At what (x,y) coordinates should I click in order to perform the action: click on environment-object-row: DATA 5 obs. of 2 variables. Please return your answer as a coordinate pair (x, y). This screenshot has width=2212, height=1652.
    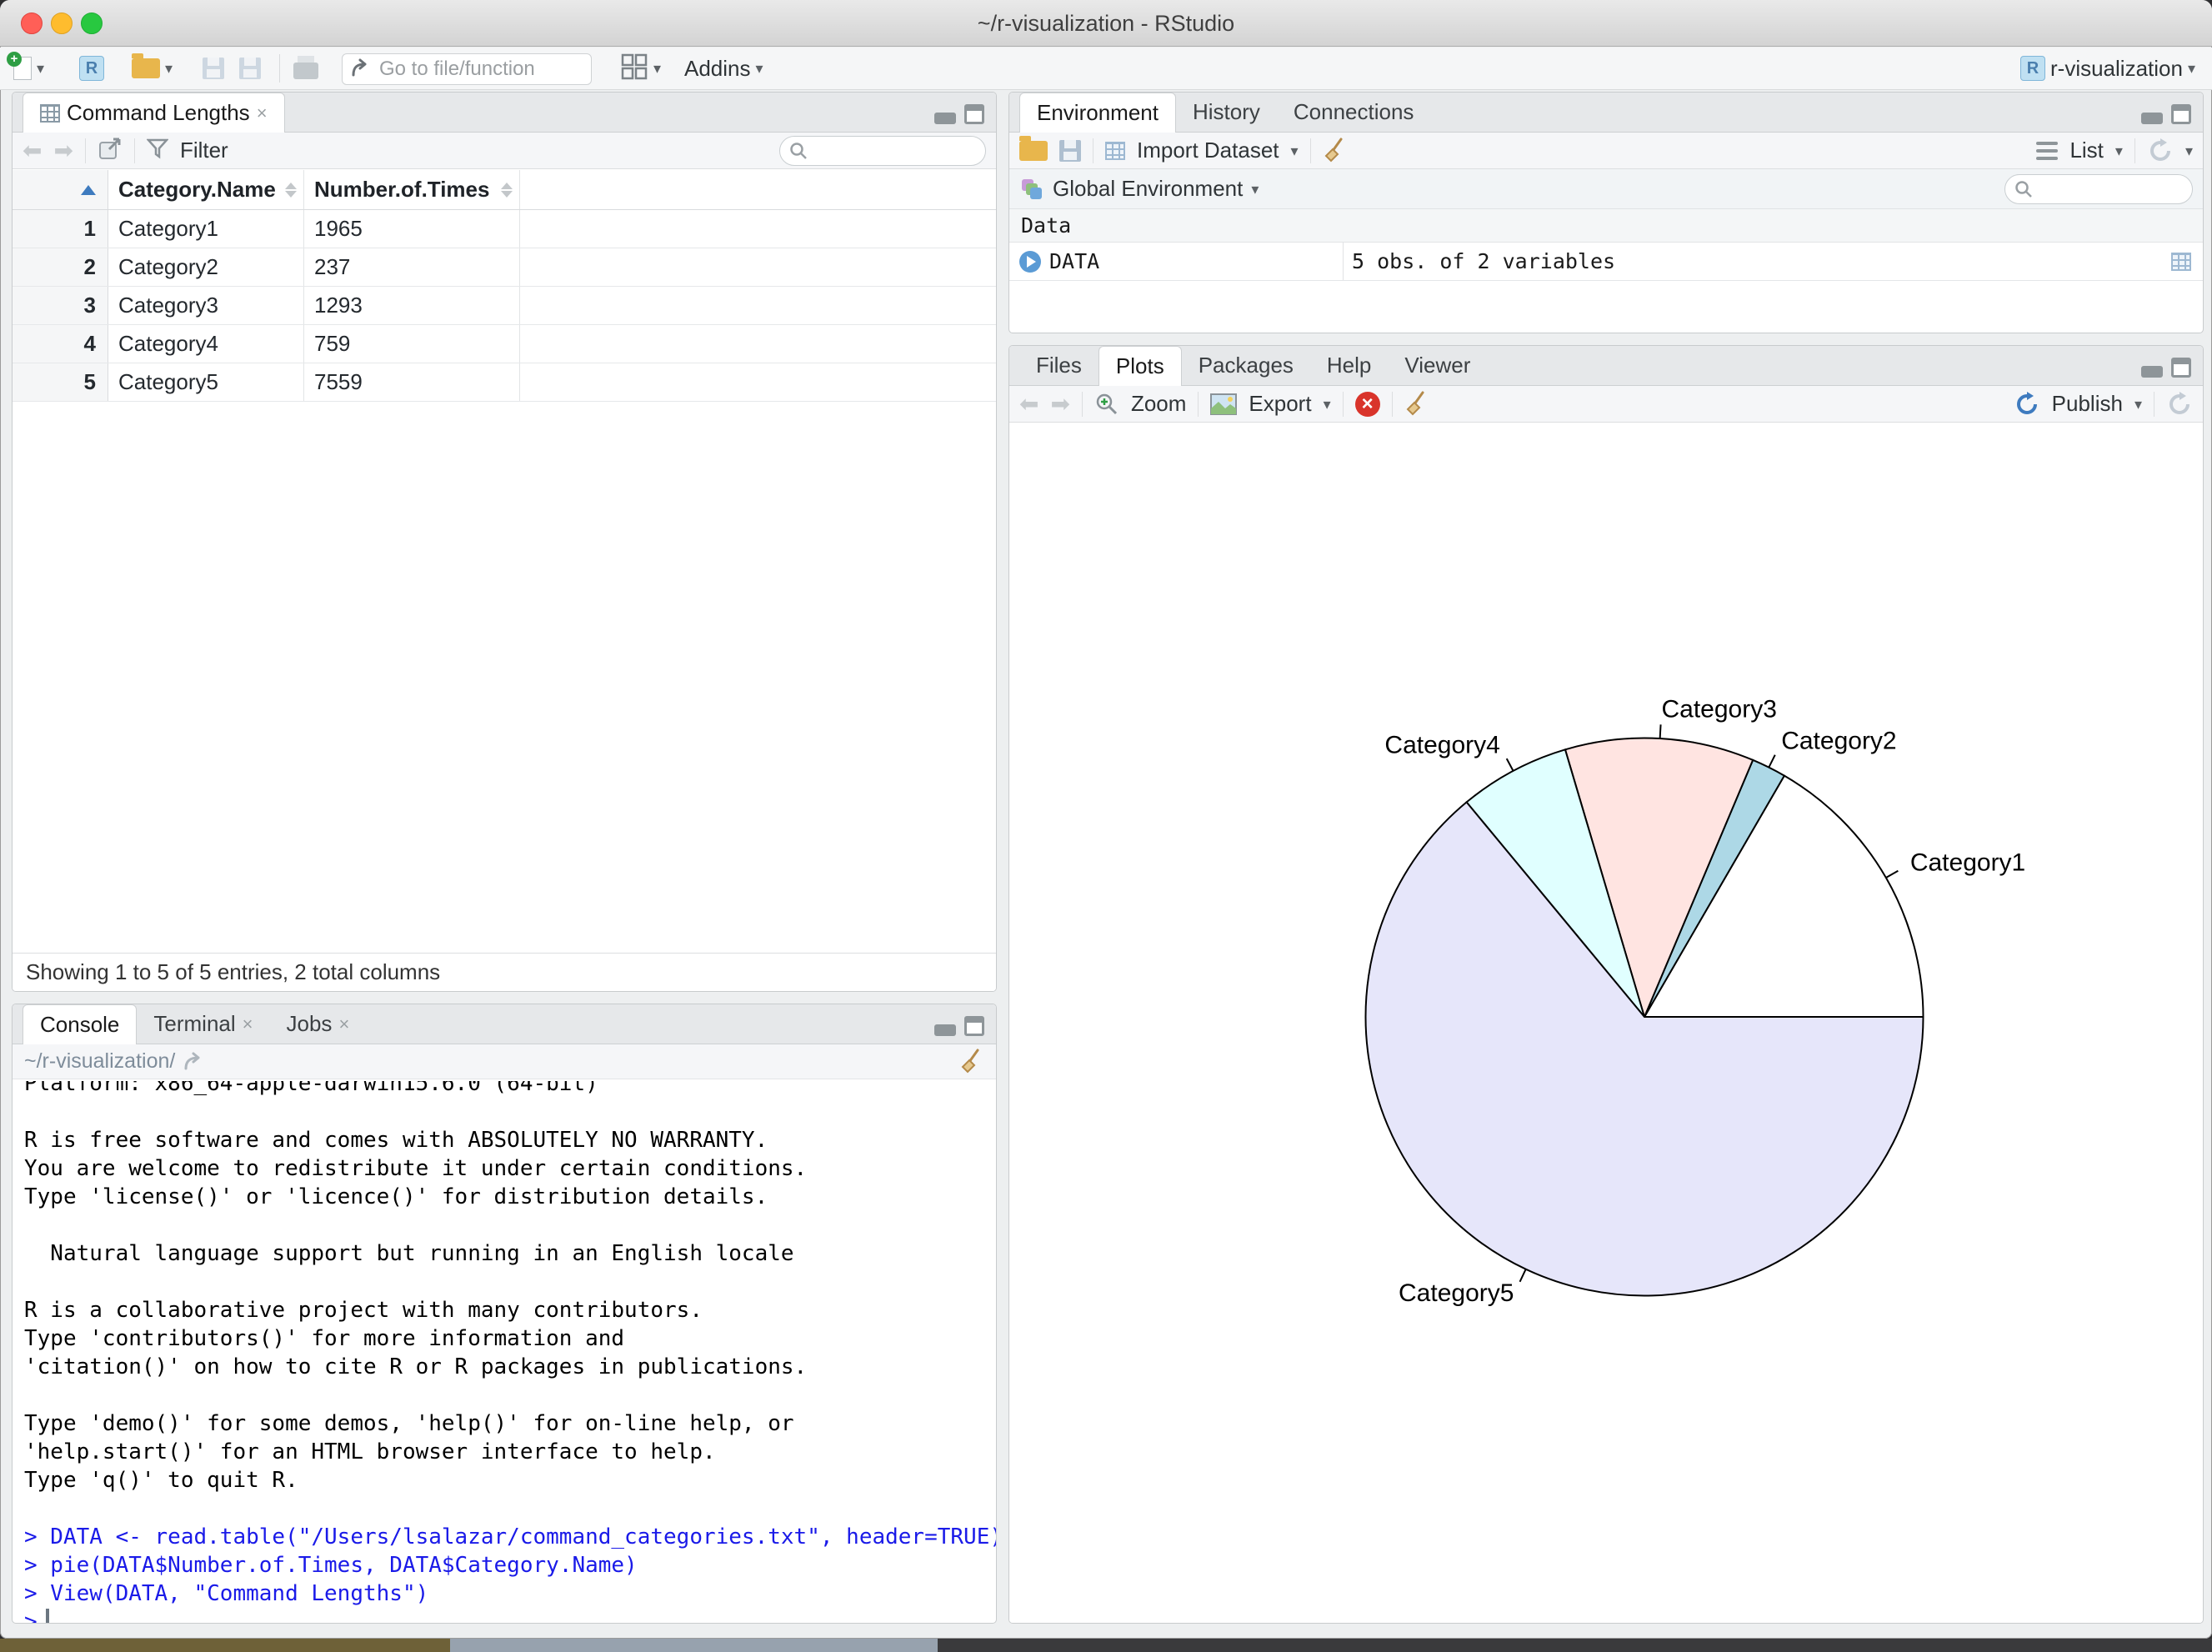
    Looking at the image, I should click on (1606, 262).